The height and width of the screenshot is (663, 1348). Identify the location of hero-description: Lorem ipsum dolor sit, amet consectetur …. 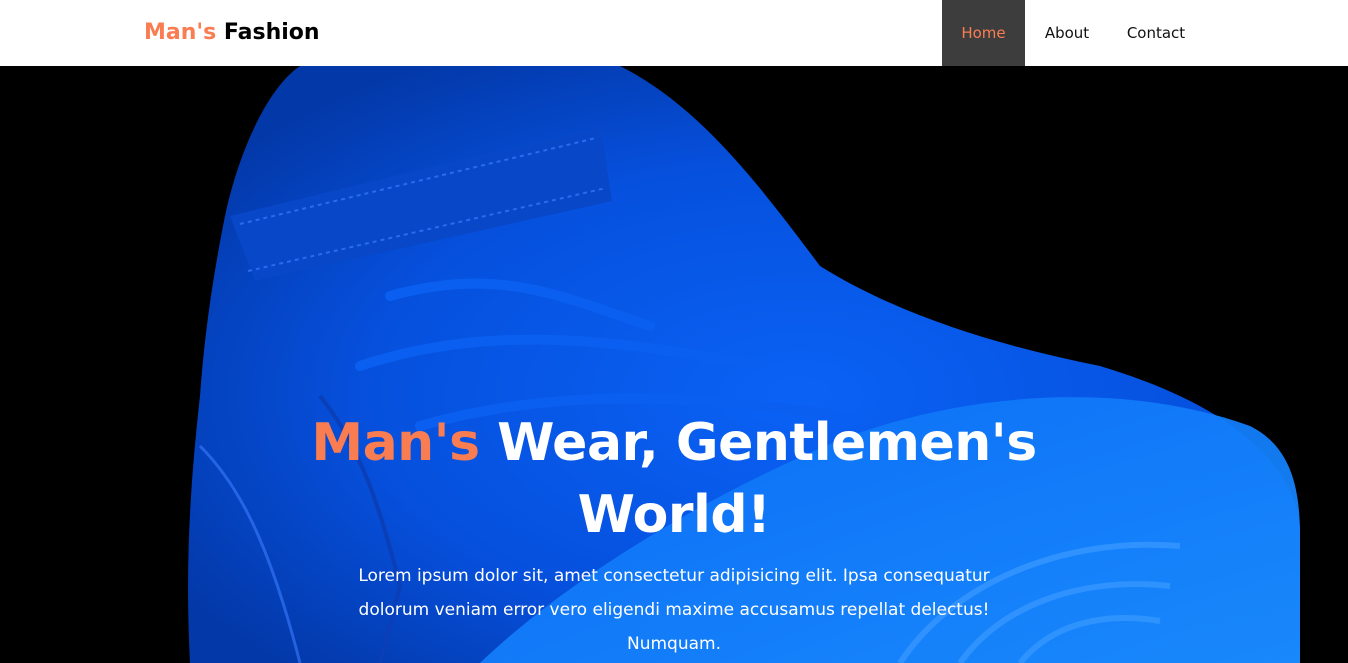
(674, 610).